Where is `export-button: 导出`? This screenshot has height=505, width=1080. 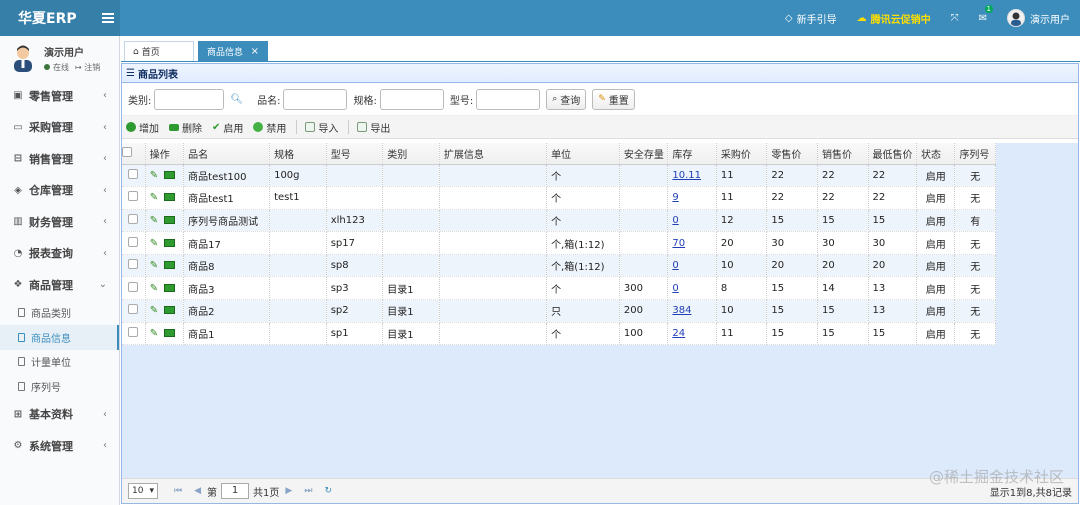
export-button: 导出 is located at coordinates (373, 127).